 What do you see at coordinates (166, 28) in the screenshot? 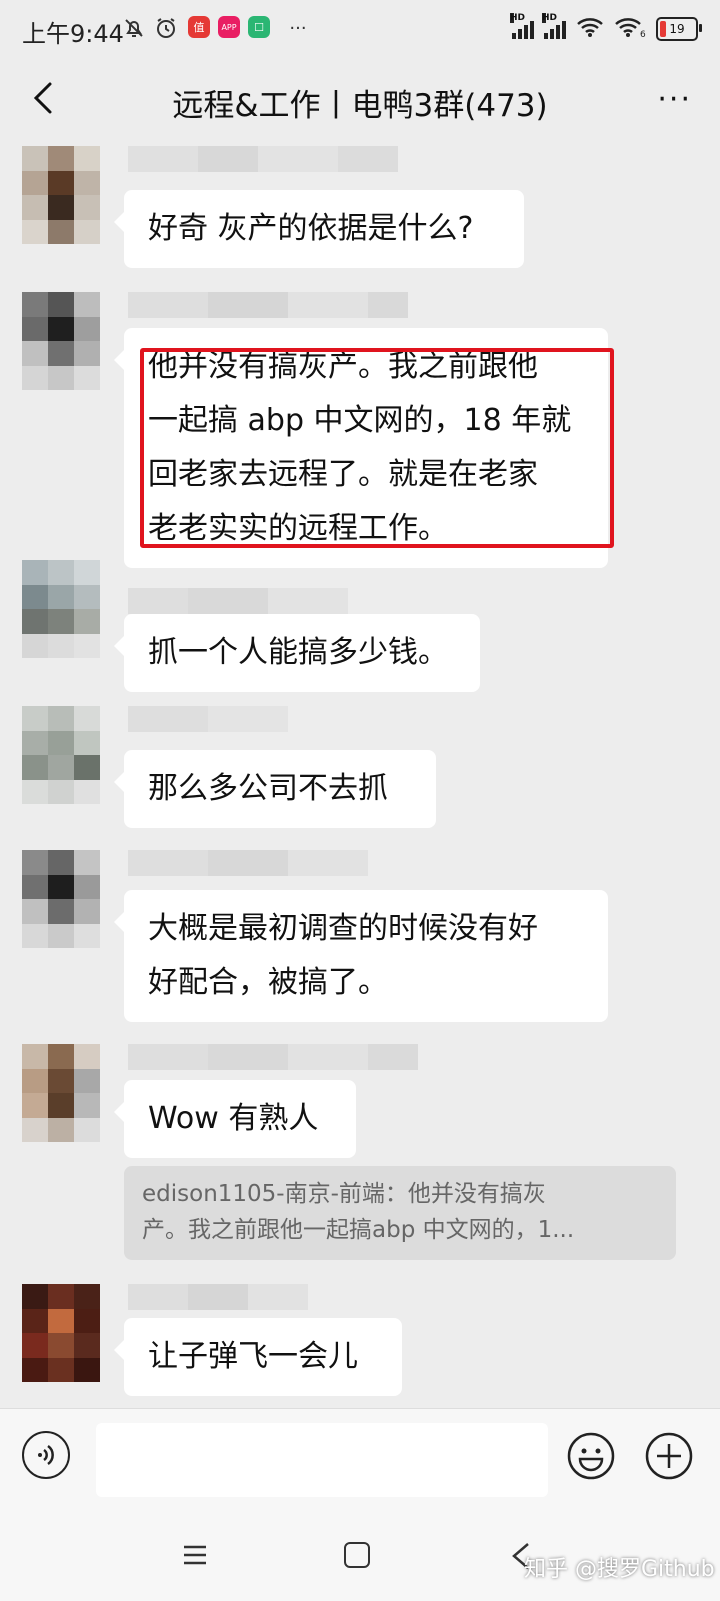
I see `alarm-clock-icon` at bounding box center [166, 28].